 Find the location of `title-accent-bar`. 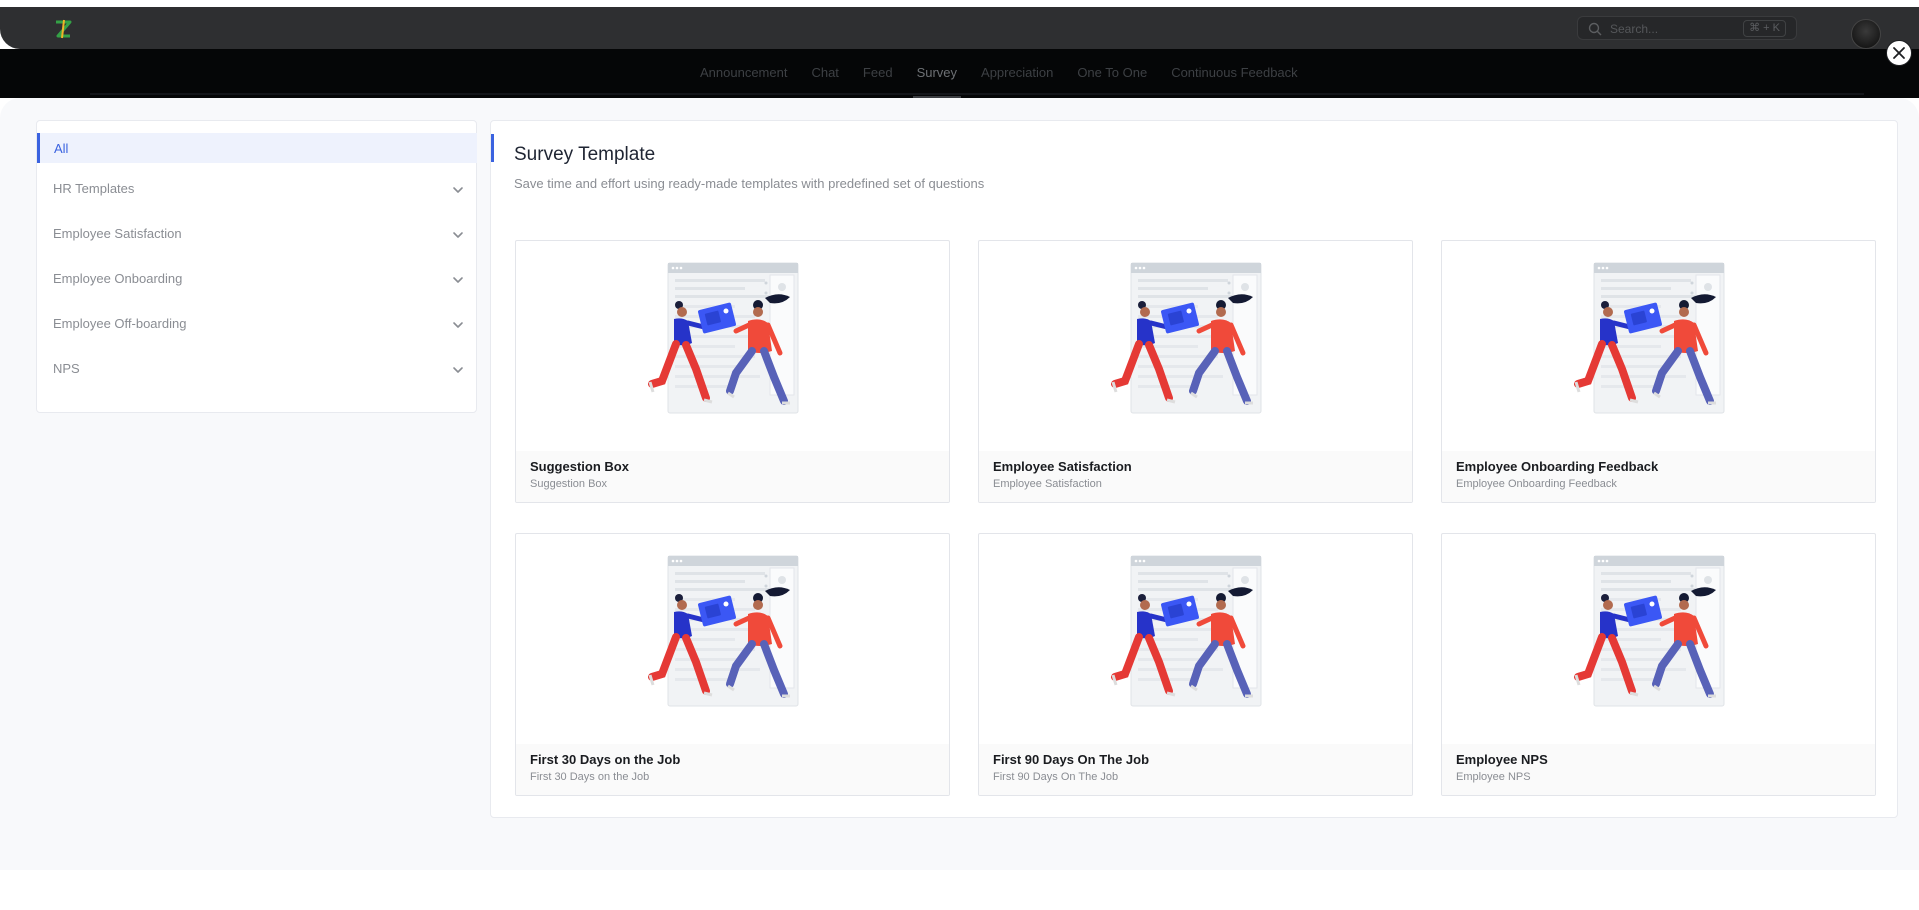

title-accent-bar is located at coordinates (492, 148).